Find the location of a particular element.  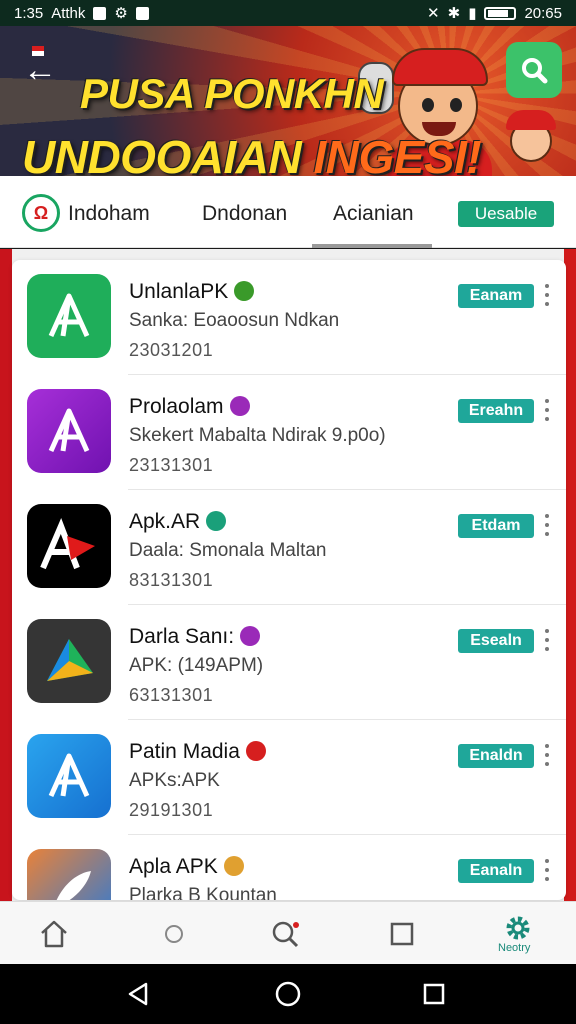

app-name: Patin Madia is located at coordinates (197, 752).